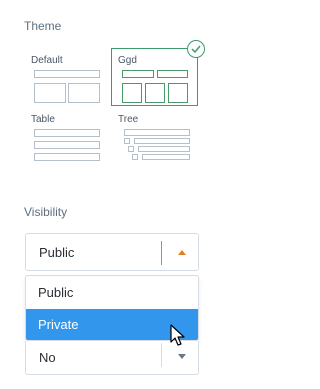 This screenshot has width=320, height=389. Describe the element at coordinates (47, 357) in the screenshot. I see `no-select-value: No` at that location.